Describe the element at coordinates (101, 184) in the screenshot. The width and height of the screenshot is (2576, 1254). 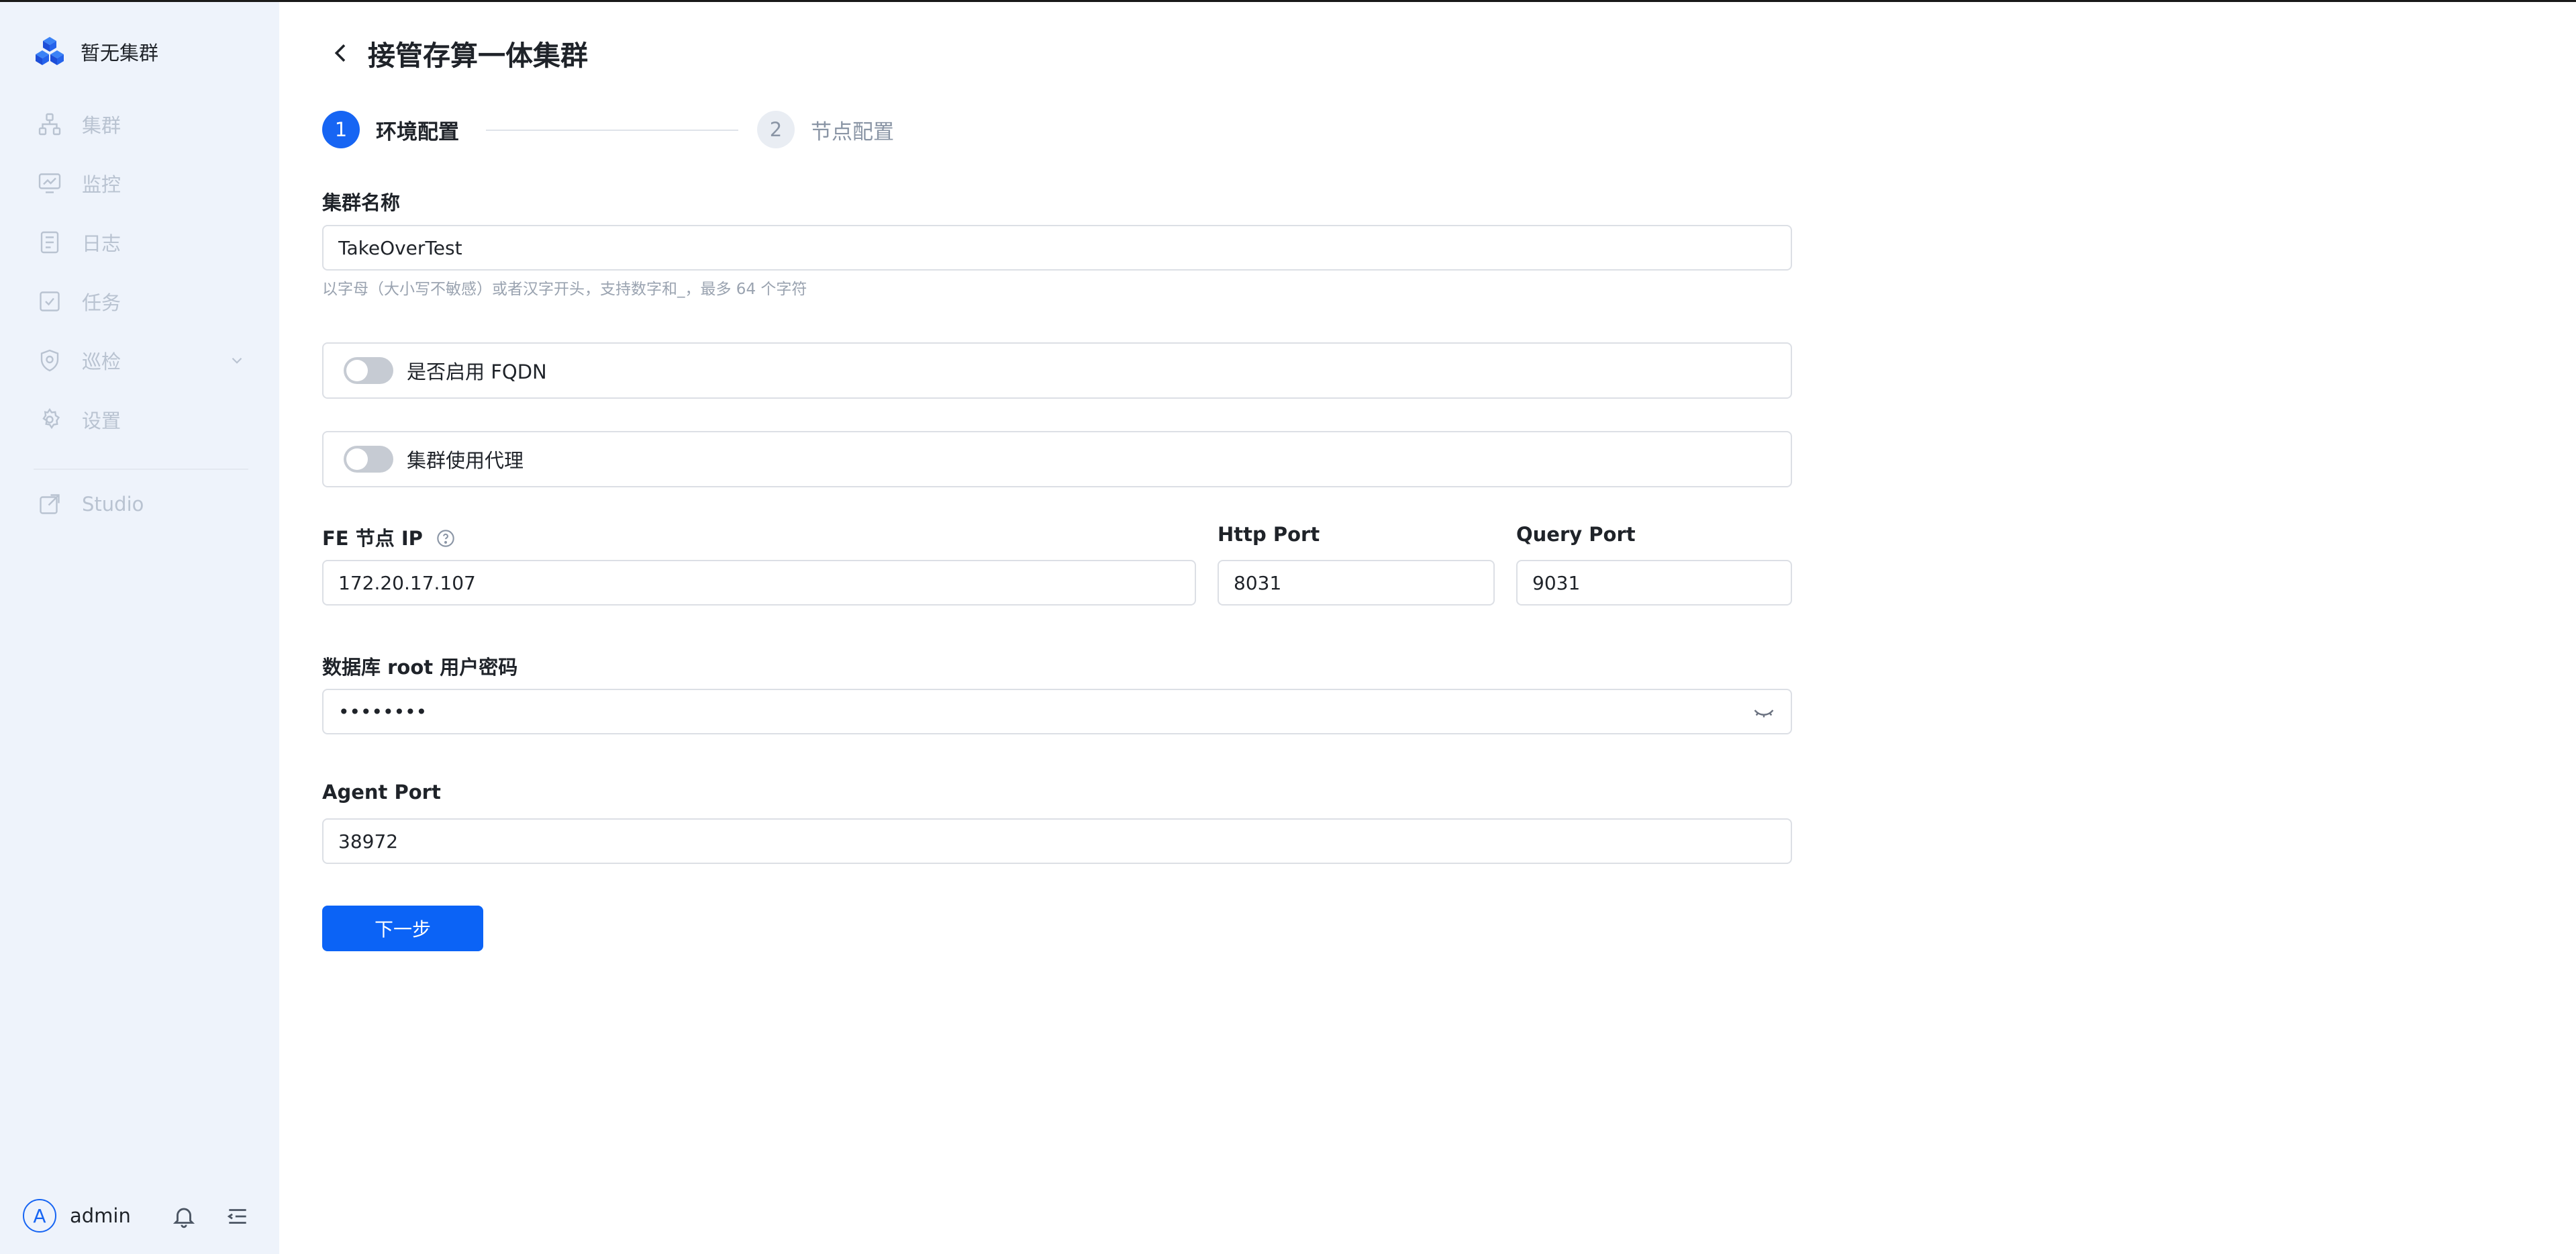
I see `sidebar-item-label: 监控` at that location.